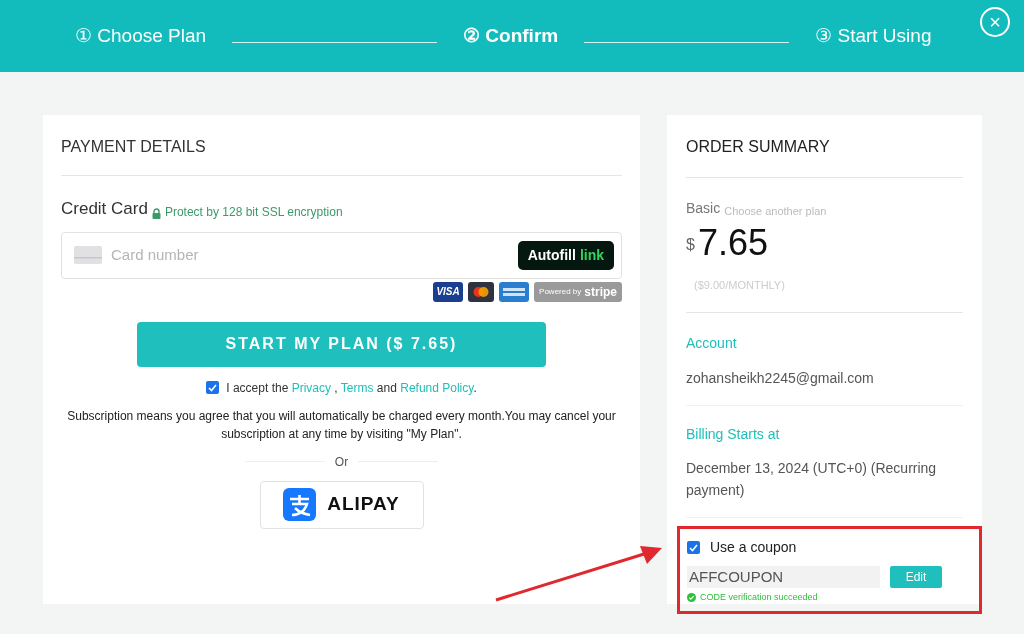 The height and width of the screenshot is (634, 1024). Describe the element at coordinates (812, 479) in the screenshot. I see `billing-date: December 13, 2024 (UTC+0) (Recurring payment)` at that location.